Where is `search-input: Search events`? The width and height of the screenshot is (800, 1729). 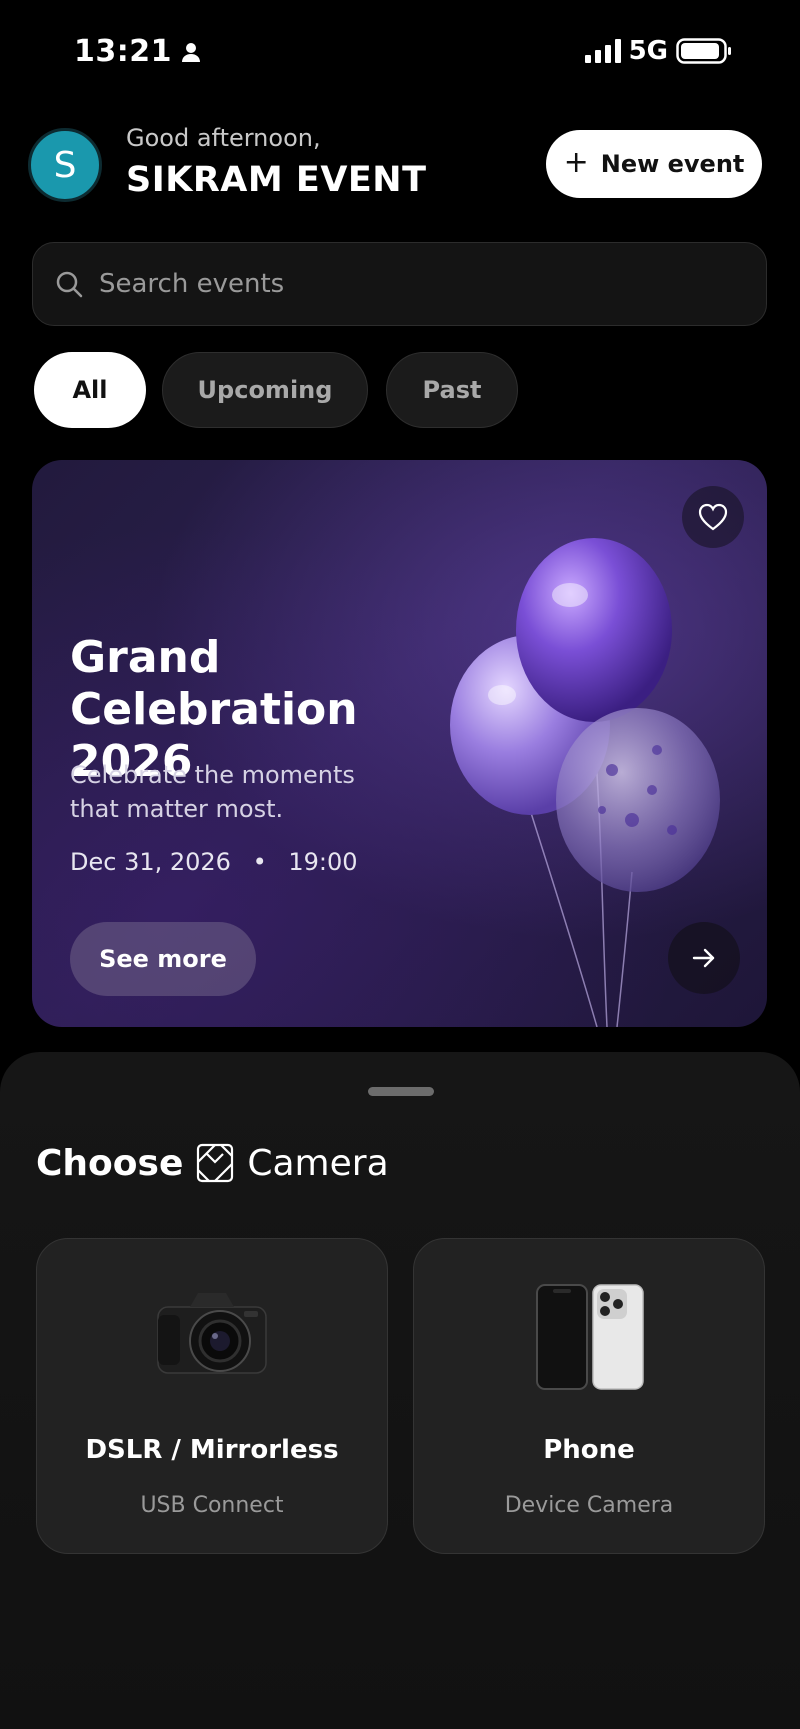
search-input: Search events is located at coordinates (399, 284).